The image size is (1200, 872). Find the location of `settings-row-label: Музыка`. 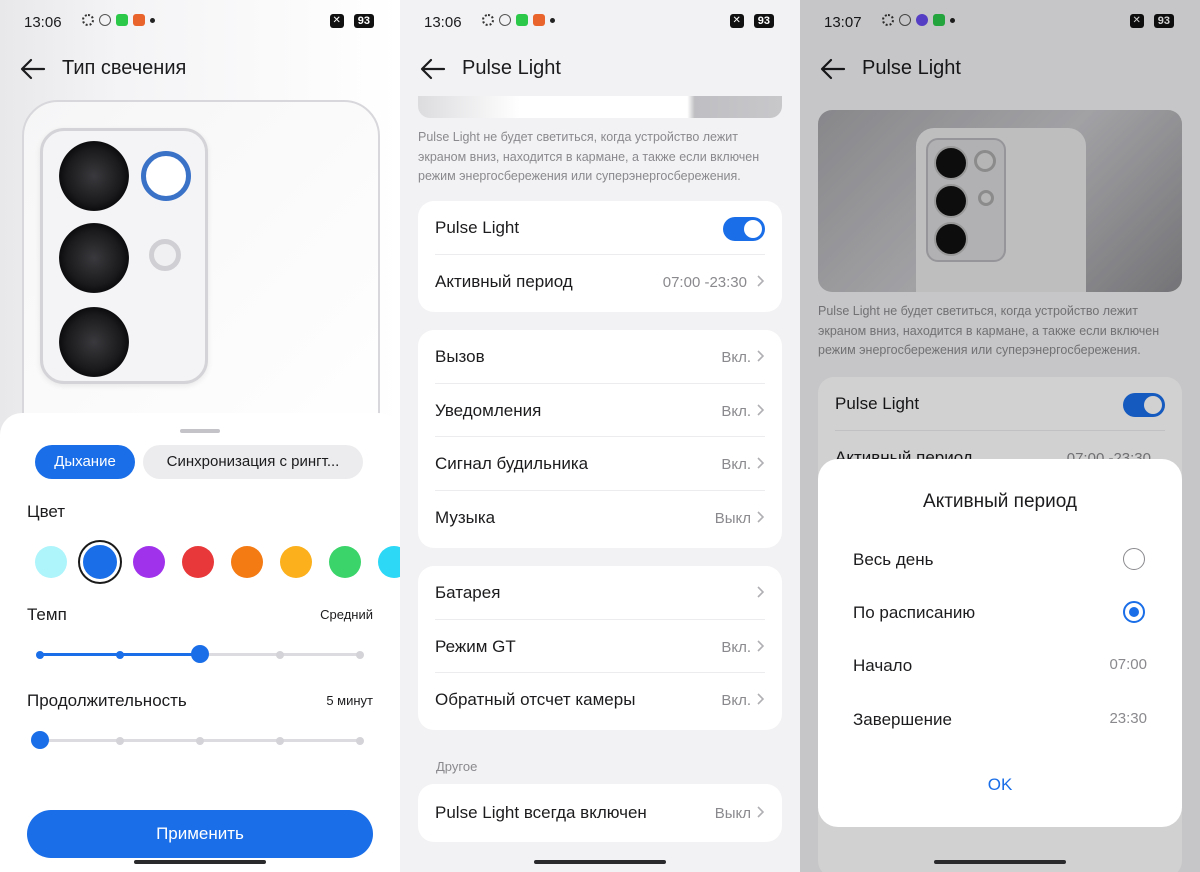

settings-row-label: Музыка is located at coordinates (465, 517).